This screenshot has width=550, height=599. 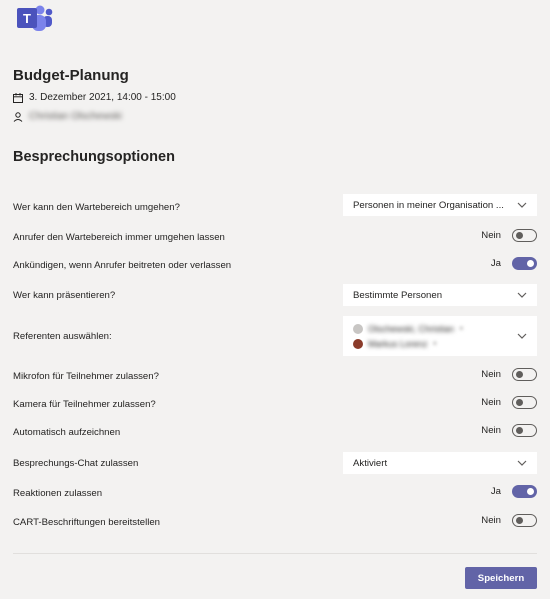 I want to click on dropdown-value: Bestimmte Personen, so click(x=398, y=295).